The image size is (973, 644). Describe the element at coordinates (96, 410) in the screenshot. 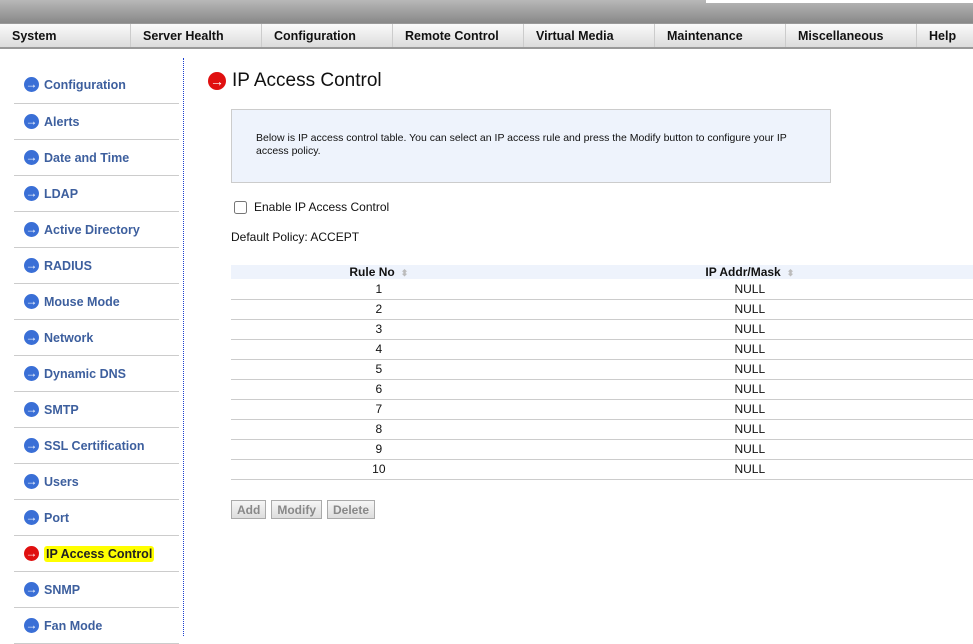

I see `sidebar-item-smtp: → SMTP` at that location.